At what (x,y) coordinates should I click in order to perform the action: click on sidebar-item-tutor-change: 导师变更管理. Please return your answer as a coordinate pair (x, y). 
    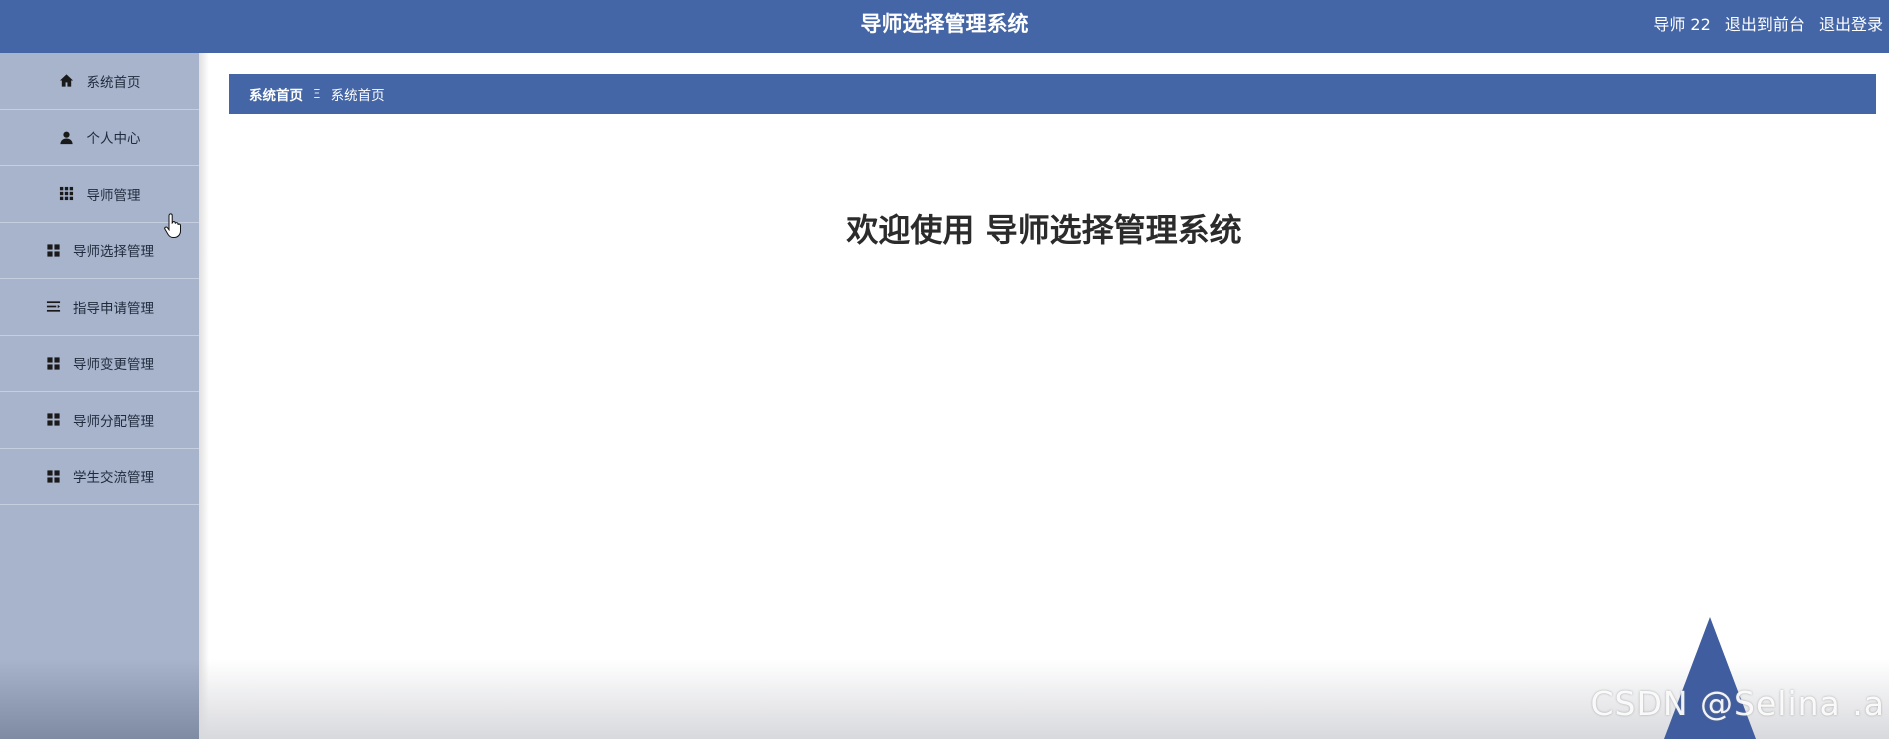
    Looking at the image, I should click on (99, 364).